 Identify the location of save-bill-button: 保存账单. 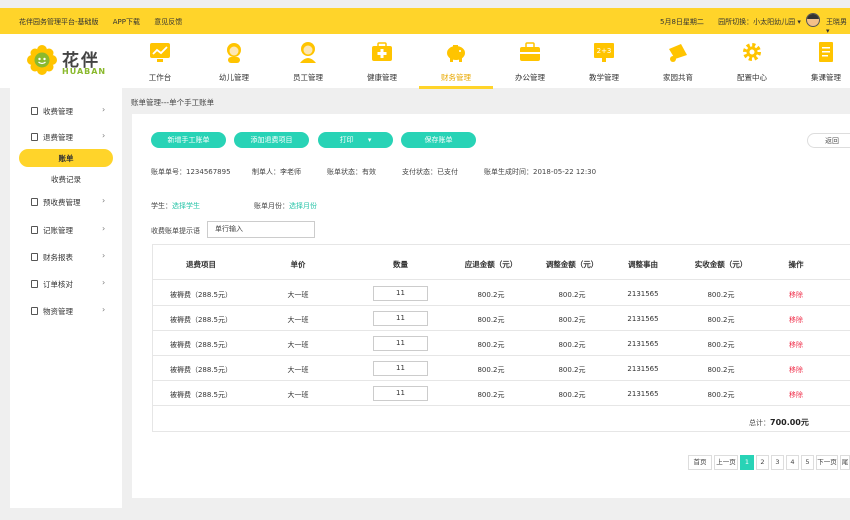
(438, 140).